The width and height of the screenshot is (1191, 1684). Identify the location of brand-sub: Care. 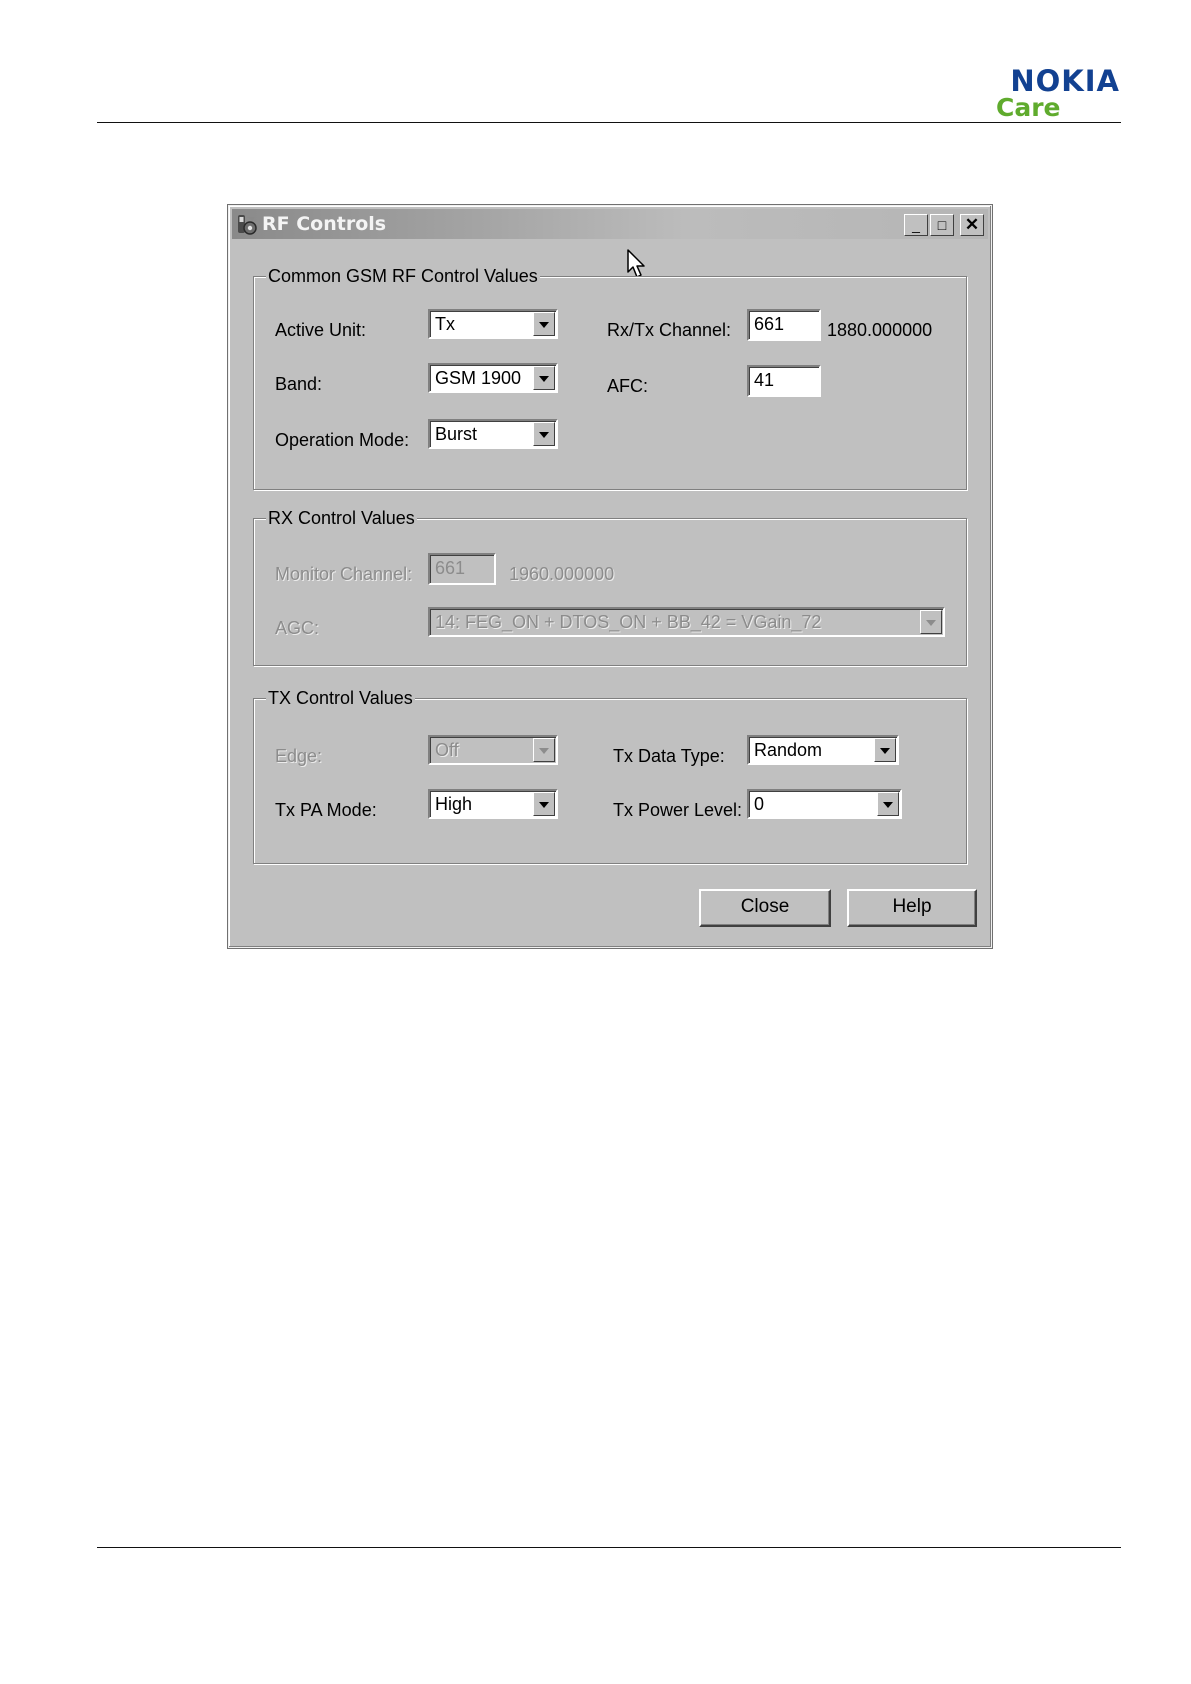
(1028, 107).